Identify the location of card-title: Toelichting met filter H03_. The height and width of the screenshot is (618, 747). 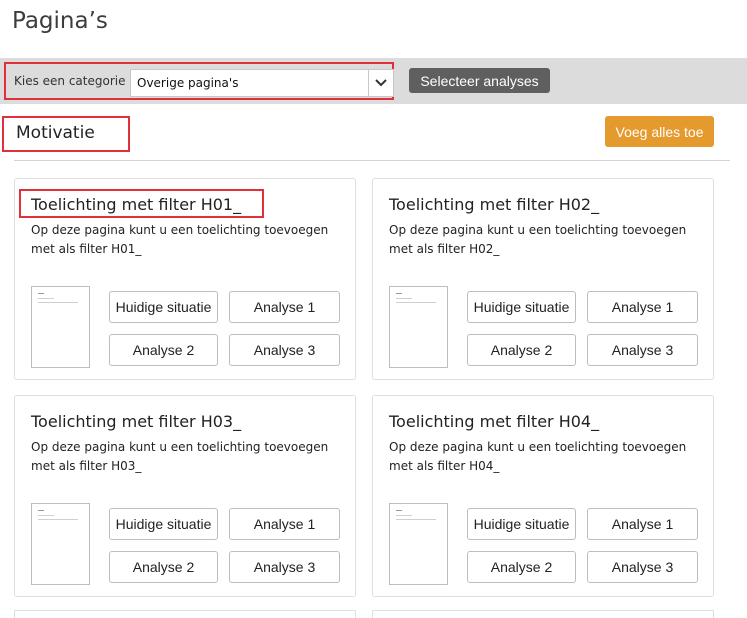
(136, 421).